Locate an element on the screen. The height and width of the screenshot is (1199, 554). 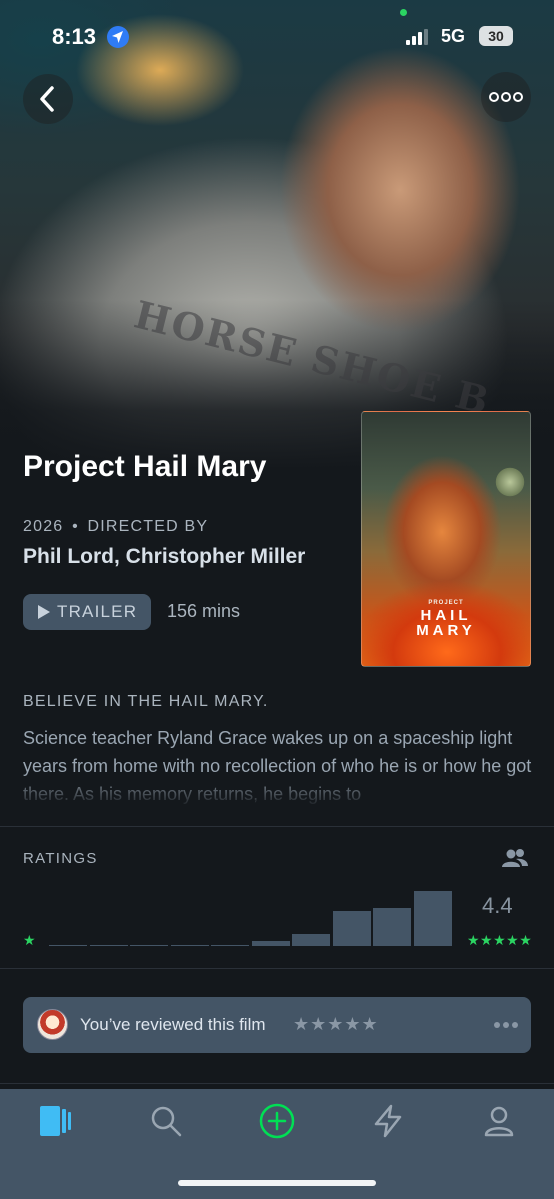
add-icon is located at coordinates (277, 1121).